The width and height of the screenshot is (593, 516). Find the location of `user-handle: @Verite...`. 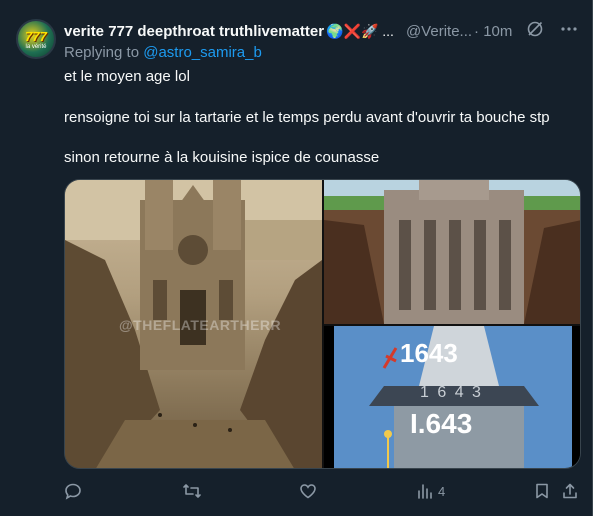

user-handle: @Verite... is located at coordinates (439, 31).